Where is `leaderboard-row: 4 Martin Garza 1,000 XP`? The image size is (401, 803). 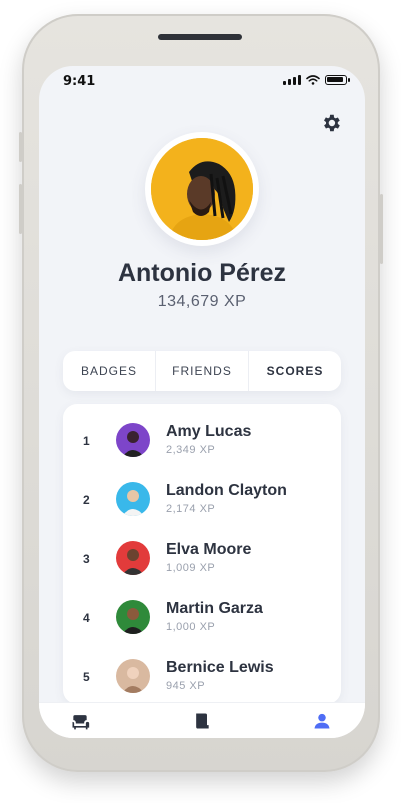 leaderboard-row: 4 Martin Garza 1,000 XP is located at coordinates (202, 618).